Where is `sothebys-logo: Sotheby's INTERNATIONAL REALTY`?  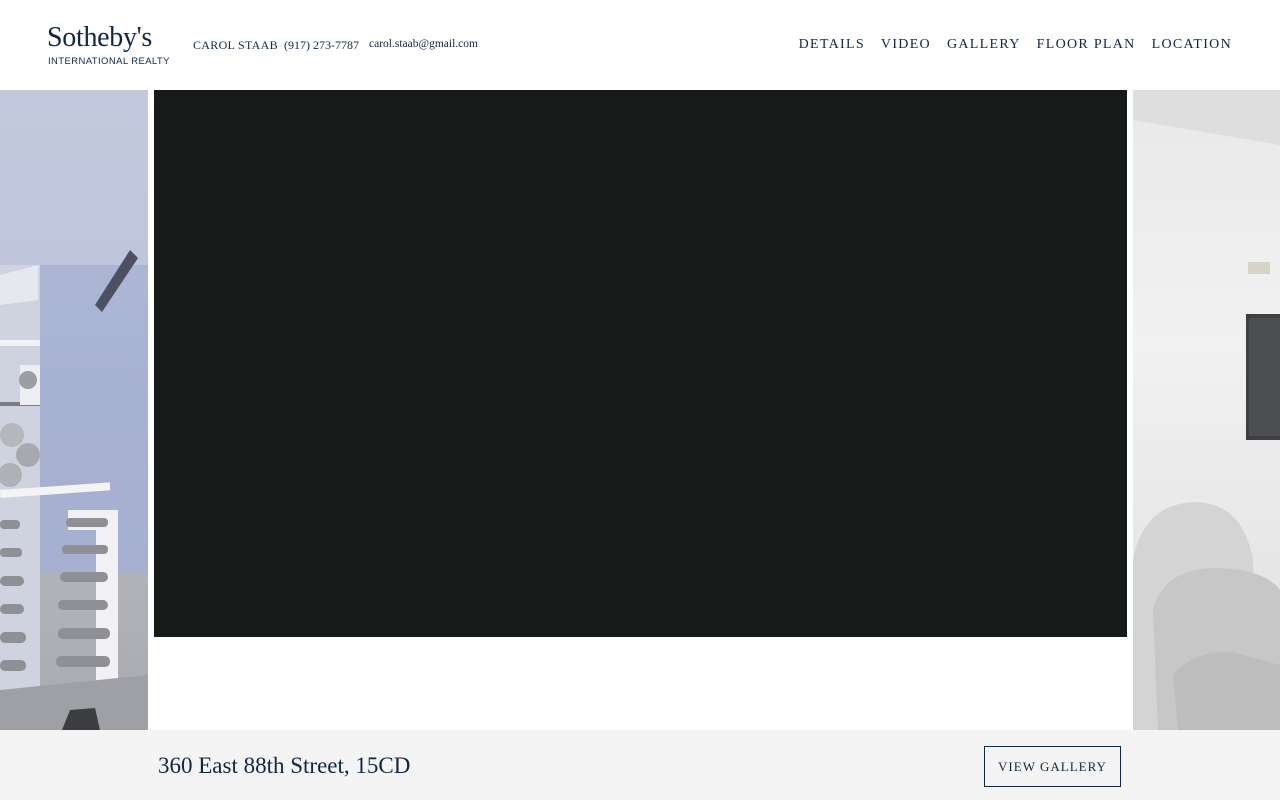
sothebys-logo: Sotheby's INTERNATIONAL REALTY is located at coordinates (108, 45).